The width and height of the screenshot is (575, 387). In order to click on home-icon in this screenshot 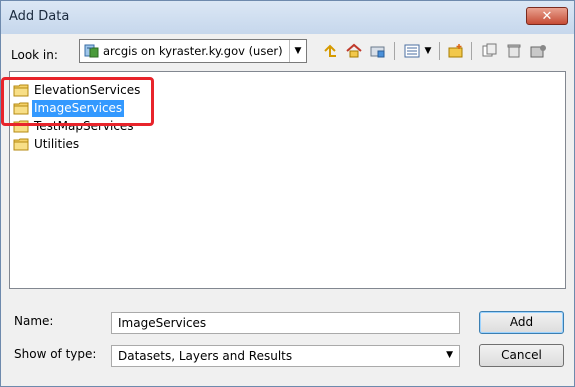, I will do `click(354, 50)`.